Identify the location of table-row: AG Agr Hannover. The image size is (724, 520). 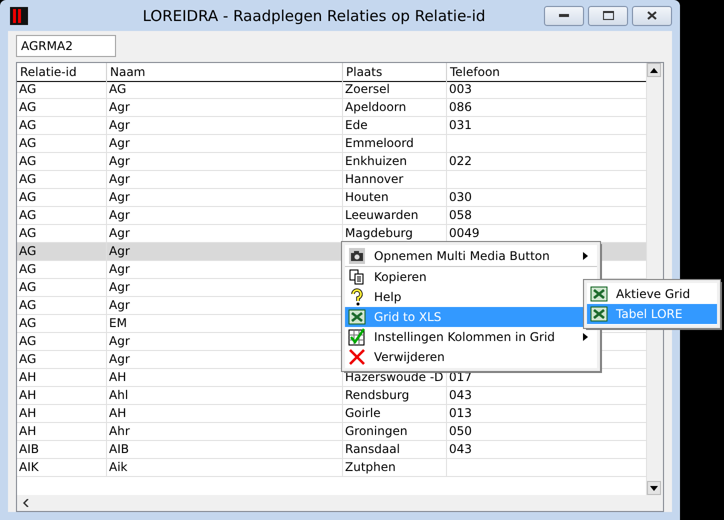
(331, 180).